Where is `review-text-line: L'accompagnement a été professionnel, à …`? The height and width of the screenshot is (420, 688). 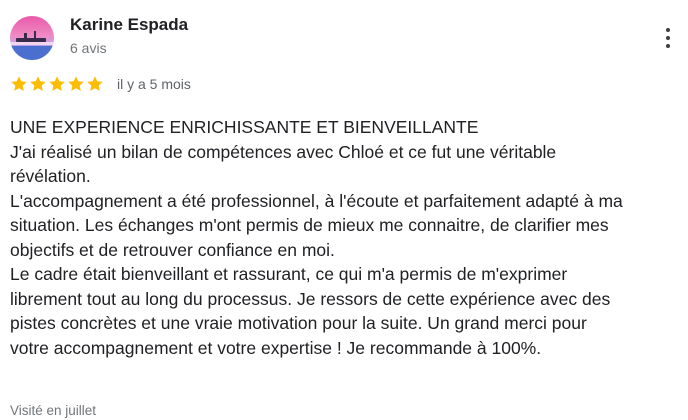
review-text-line: L'accompagnement a été professionnel, à … is located at coordinates (316, 200).